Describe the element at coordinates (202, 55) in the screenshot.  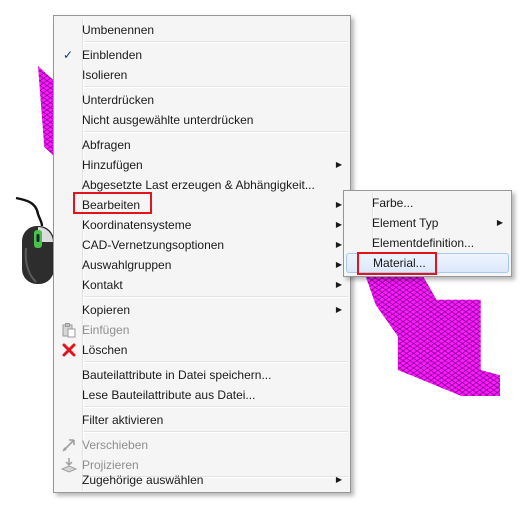
I see `menu-item-show: ✓ Einblenden` at that location.